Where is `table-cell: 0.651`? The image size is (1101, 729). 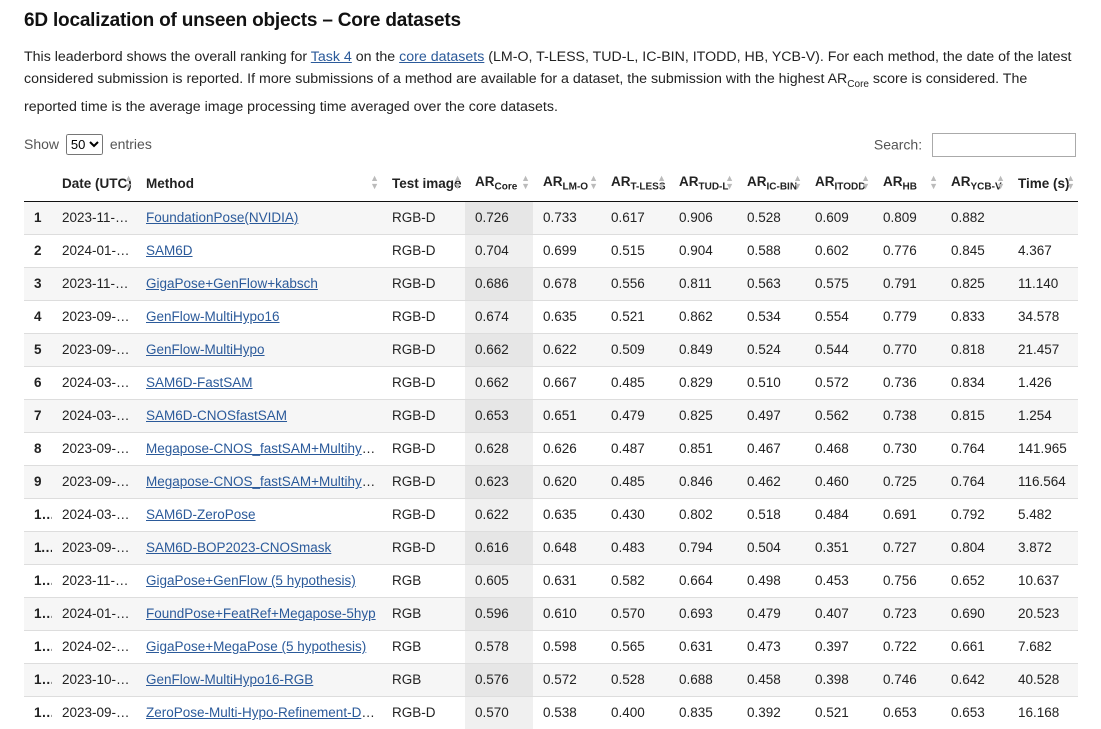 table-cell: 0.651 is located at coordinates (567, 415).